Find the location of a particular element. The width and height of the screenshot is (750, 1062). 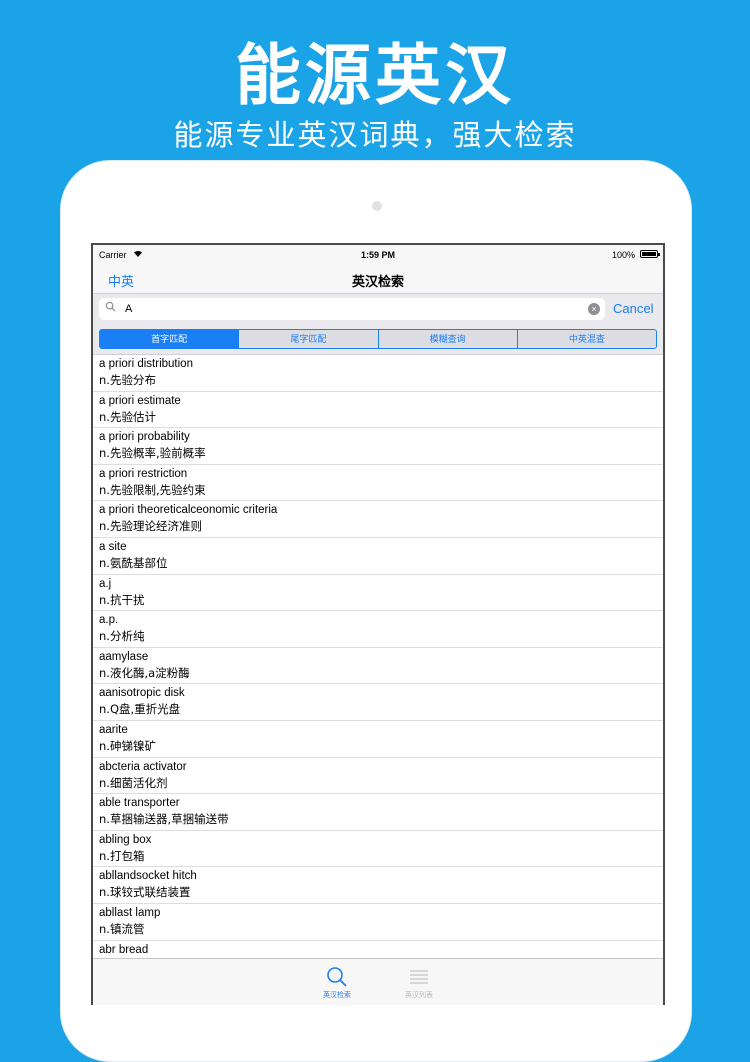

list-item: aanisotropic disk n.Q盘,重折光盘 is located at coordinates (378, 702).